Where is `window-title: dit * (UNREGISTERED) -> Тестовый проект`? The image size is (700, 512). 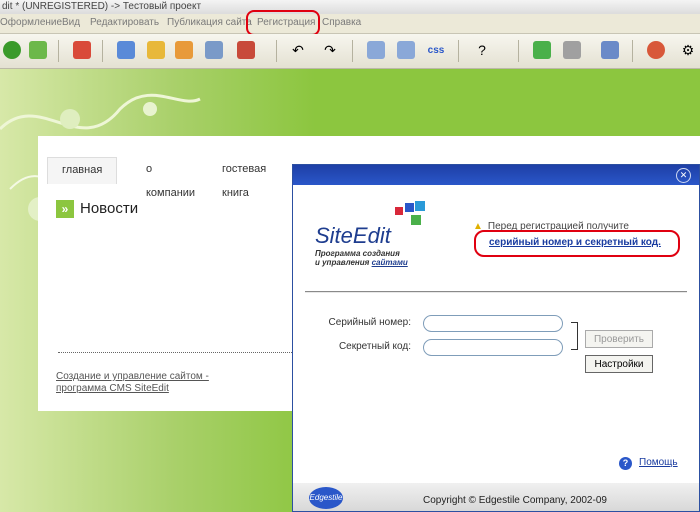 window-title: dit * (UNREGISTERED) -> Тестовый проект is located at coordinates (350, 7).